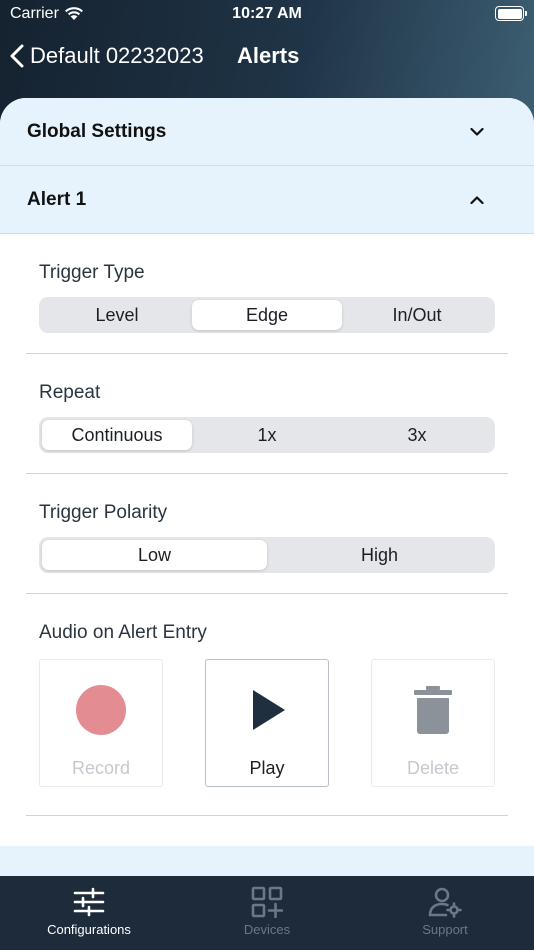 This screenshot has height=950, width=534. Describe the element at coordinates (433, 768) in the screenshot. I see `delete-label: Delete` at that location.